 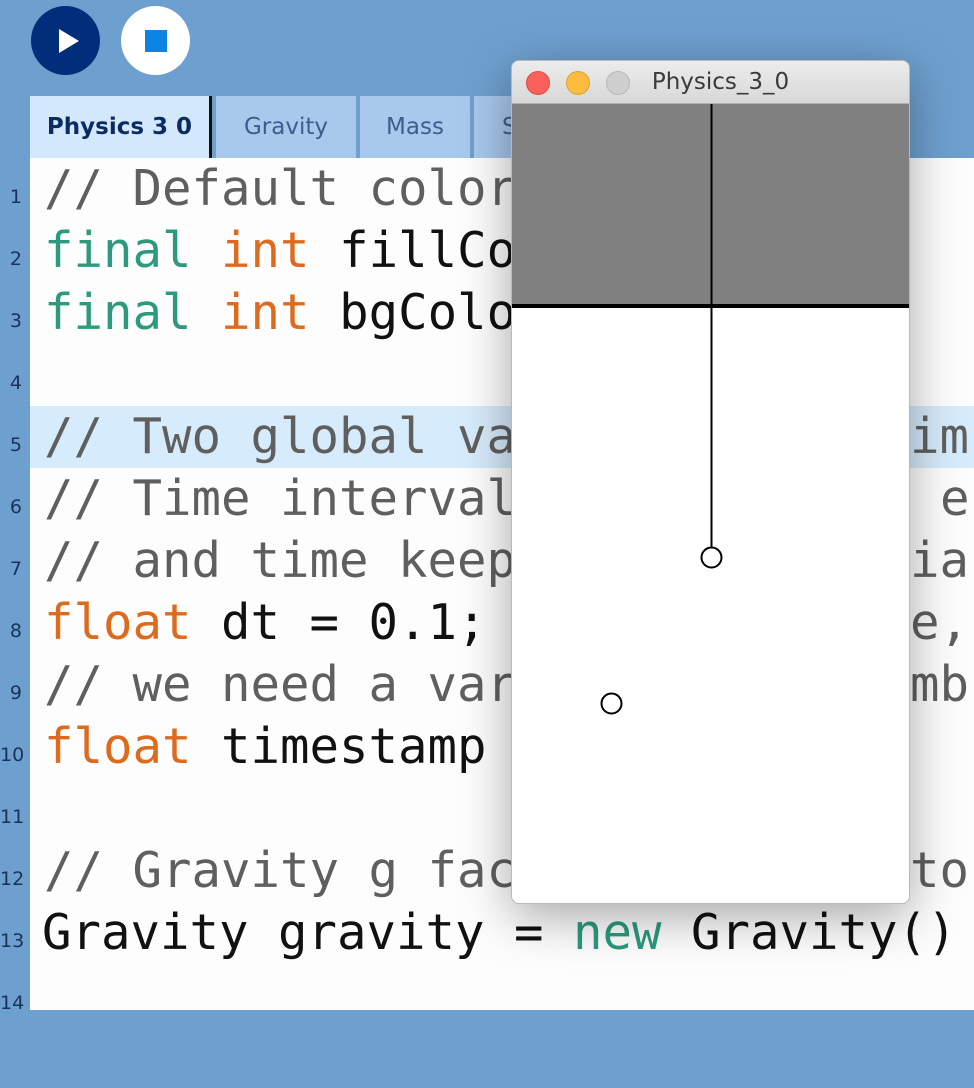 I want to click on line-number: 3, so click(x=15, y=321).